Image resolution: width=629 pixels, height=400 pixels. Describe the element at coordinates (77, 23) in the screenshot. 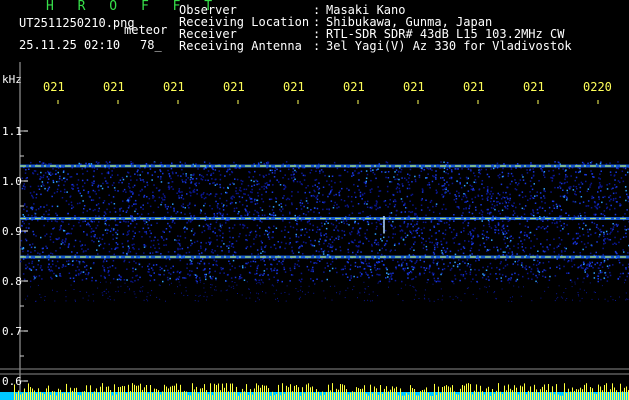

I see `file-name: UT2511250210.png` at that location.